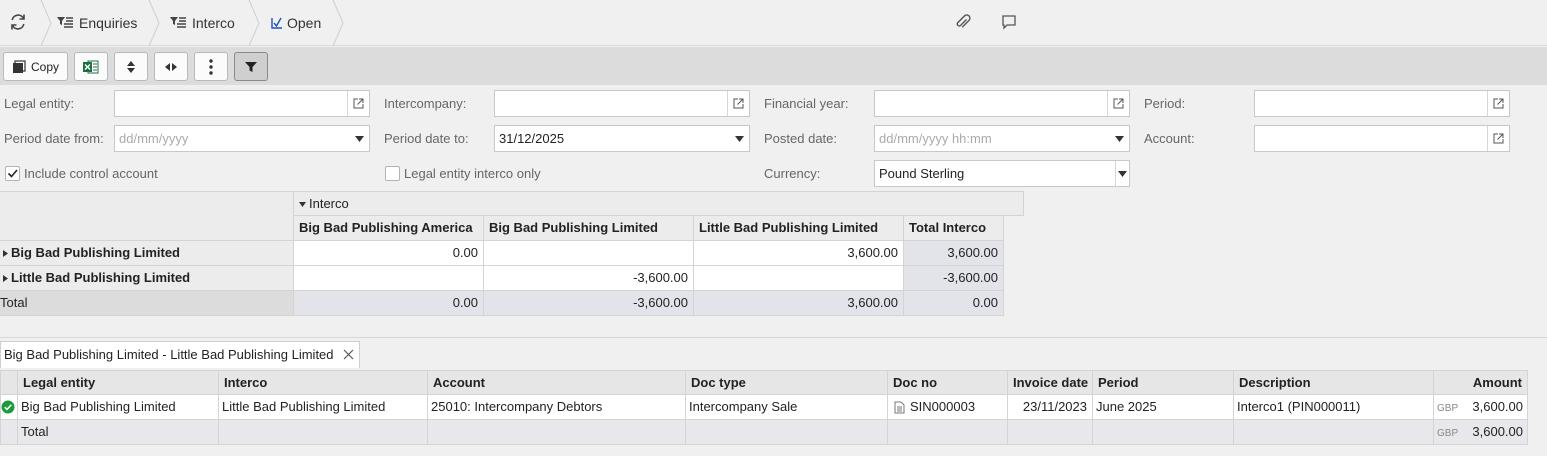 This screenshot has width=1547, height=456. What do you see at coordinates (1334, 382) in the screenshot?
I see `grid-column-header: Description` at bounding box center [1334, 382].